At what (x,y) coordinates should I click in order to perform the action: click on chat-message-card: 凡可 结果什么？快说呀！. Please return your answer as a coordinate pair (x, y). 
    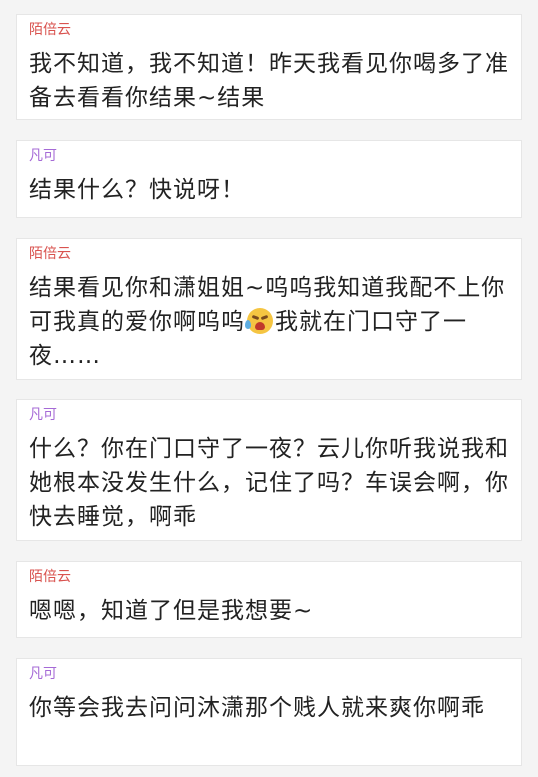
    Looking at the image, I should click on (269, 179).